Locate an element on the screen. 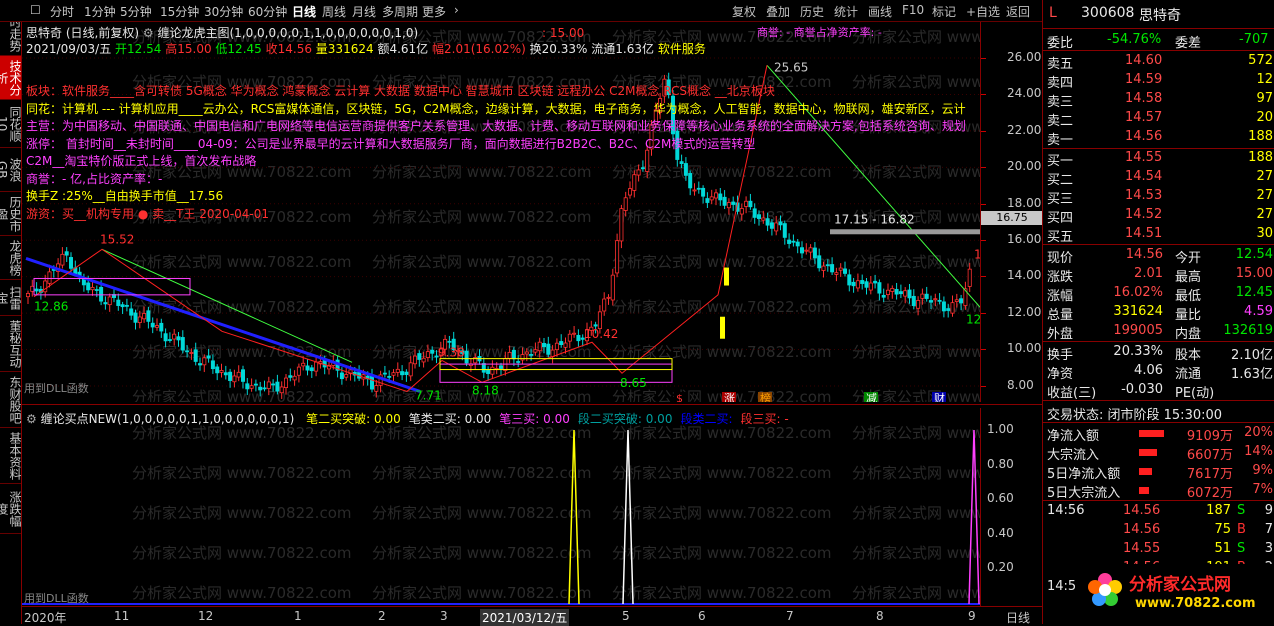  toolbar-btn-8: 返回 is located at coordinates (1018, 11).